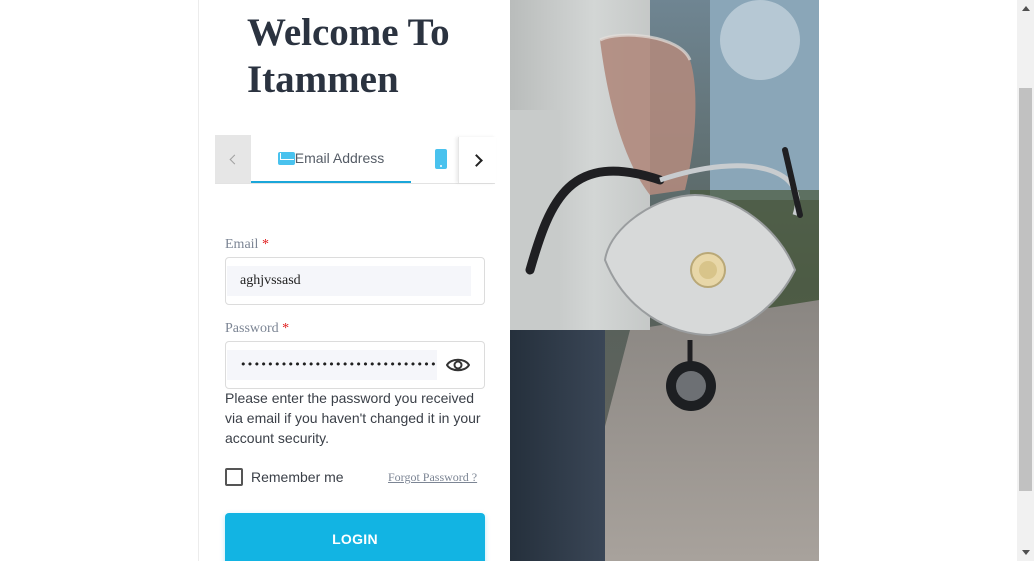 Image resolution: width=1034 pixels, height=561 pixels. I want to click on scrollbar-thumb, so click(1025, 289).